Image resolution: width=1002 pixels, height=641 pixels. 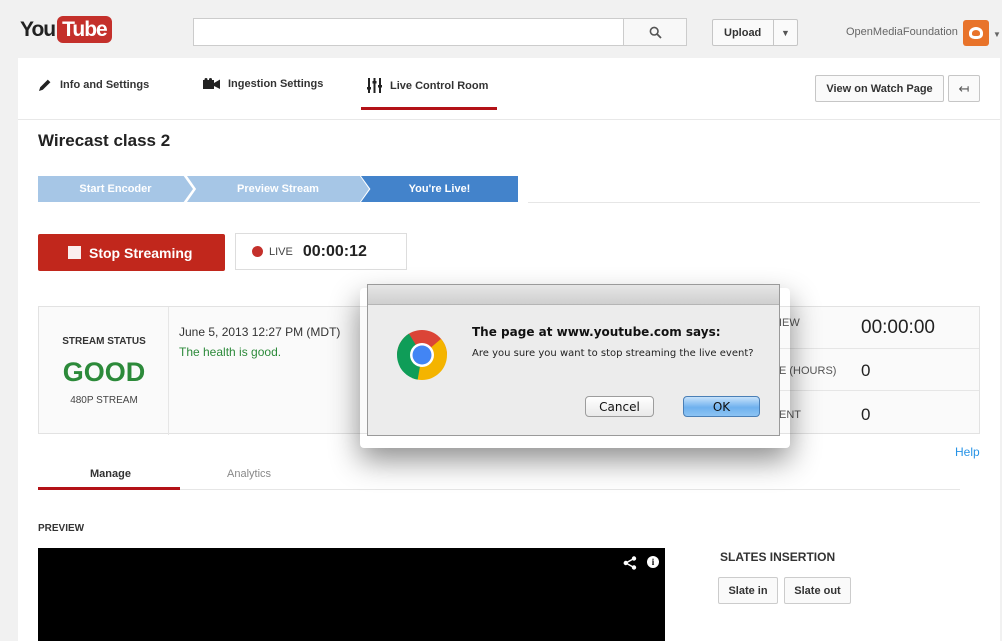 What do you see at coordinates (109, 488) in the screenshot?
I see `active-subtab-indicator` at bounding box center [109, 488].